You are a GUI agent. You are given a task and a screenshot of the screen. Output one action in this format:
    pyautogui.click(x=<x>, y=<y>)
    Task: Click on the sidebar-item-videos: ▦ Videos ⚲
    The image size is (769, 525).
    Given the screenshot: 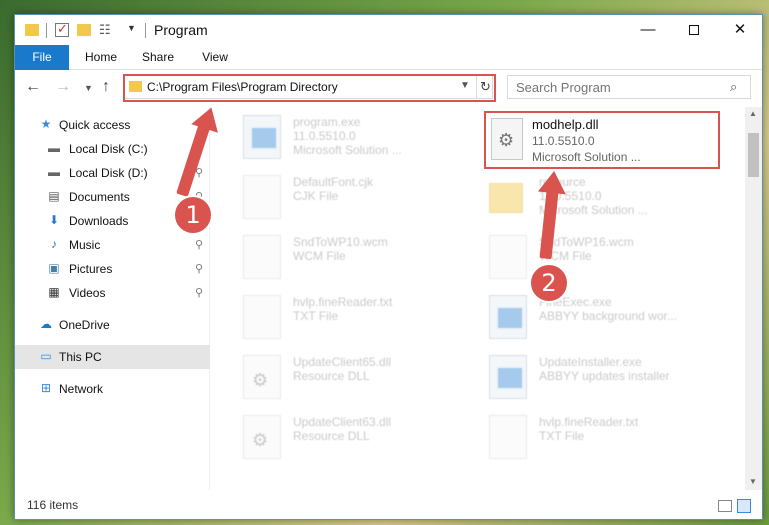 What is the action you would take?
    pyautogui.click(x=112, y=293)
    